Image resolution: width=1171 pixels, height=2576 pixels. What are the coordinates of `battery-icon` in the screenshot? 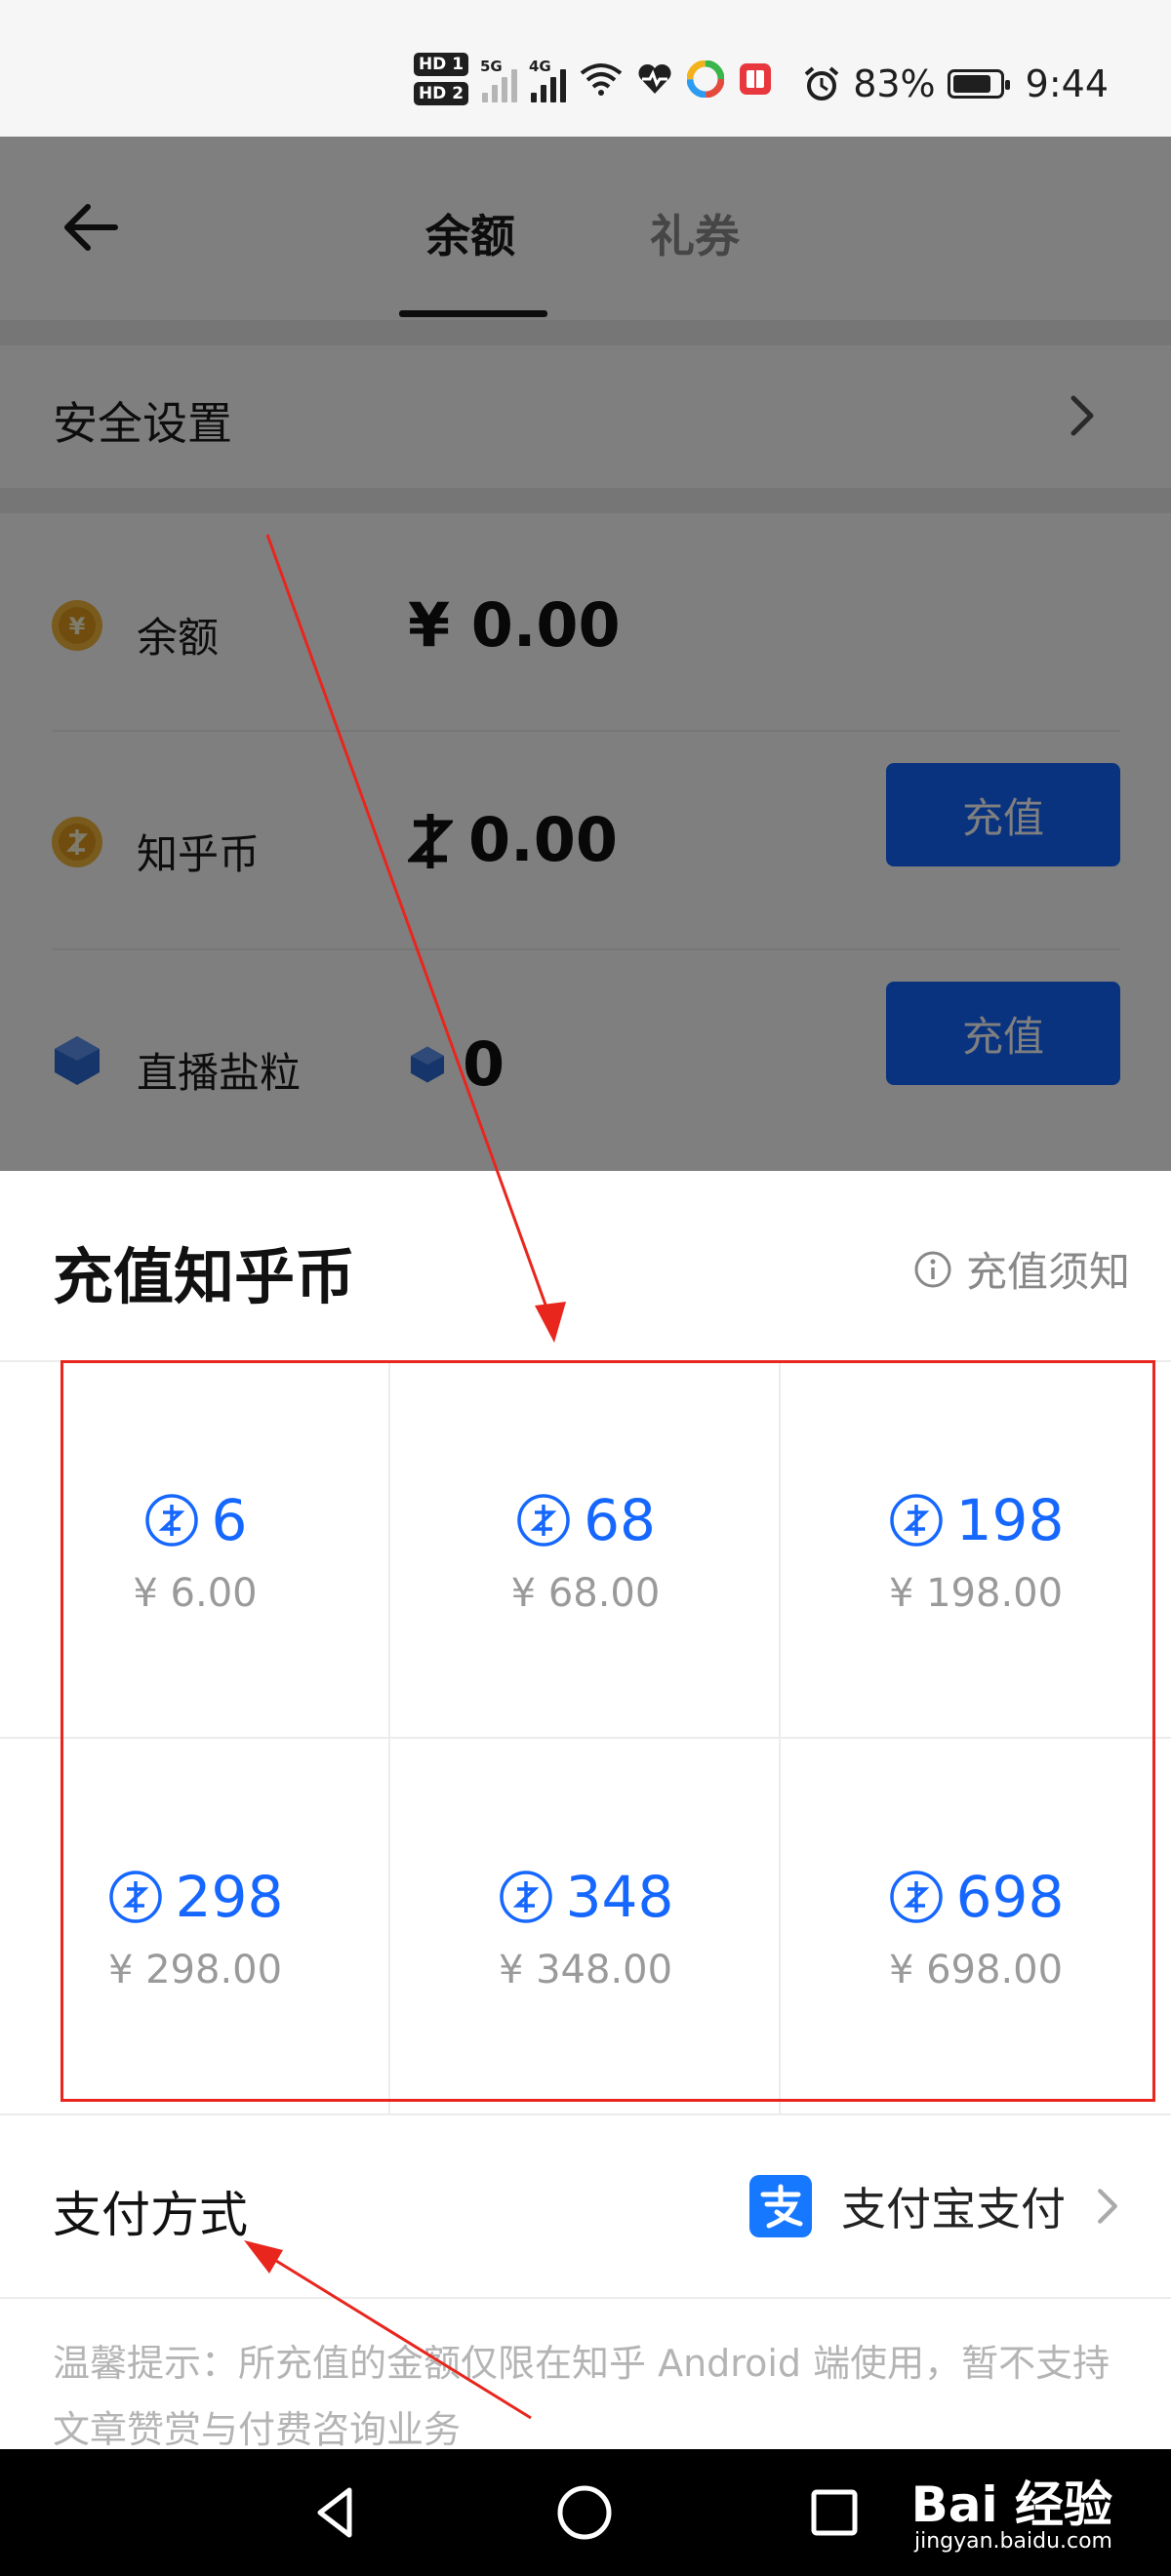 It's located at (978, 84).